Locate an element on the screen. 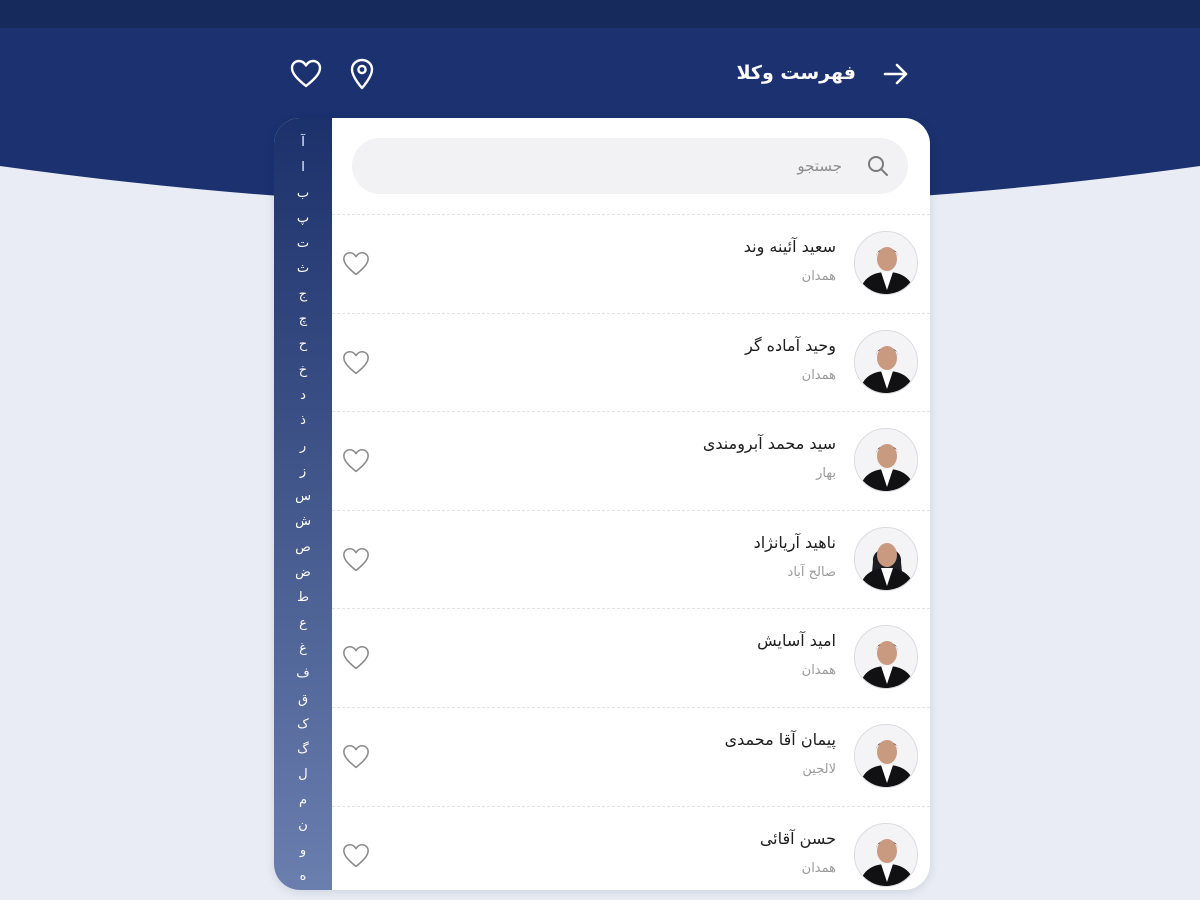 The height and width of the screenshot is (900, 1200). alphabet-letter: ر is located at coordinates (303, 446).